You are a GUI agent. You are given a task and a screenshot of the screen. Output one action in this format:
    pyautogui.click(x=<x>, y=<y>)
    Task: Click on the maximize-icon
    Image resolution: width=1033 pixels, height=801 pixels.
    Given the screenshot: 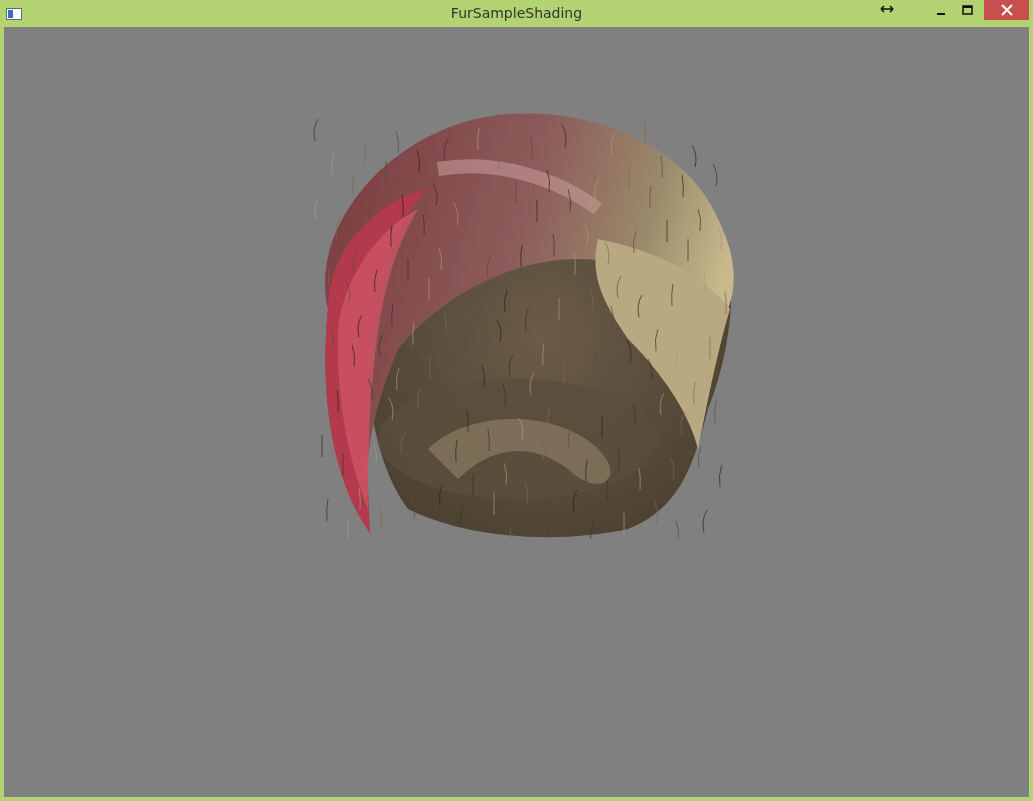 What is the action you would take?
    pyautogui.click(x=967, y=10)
    